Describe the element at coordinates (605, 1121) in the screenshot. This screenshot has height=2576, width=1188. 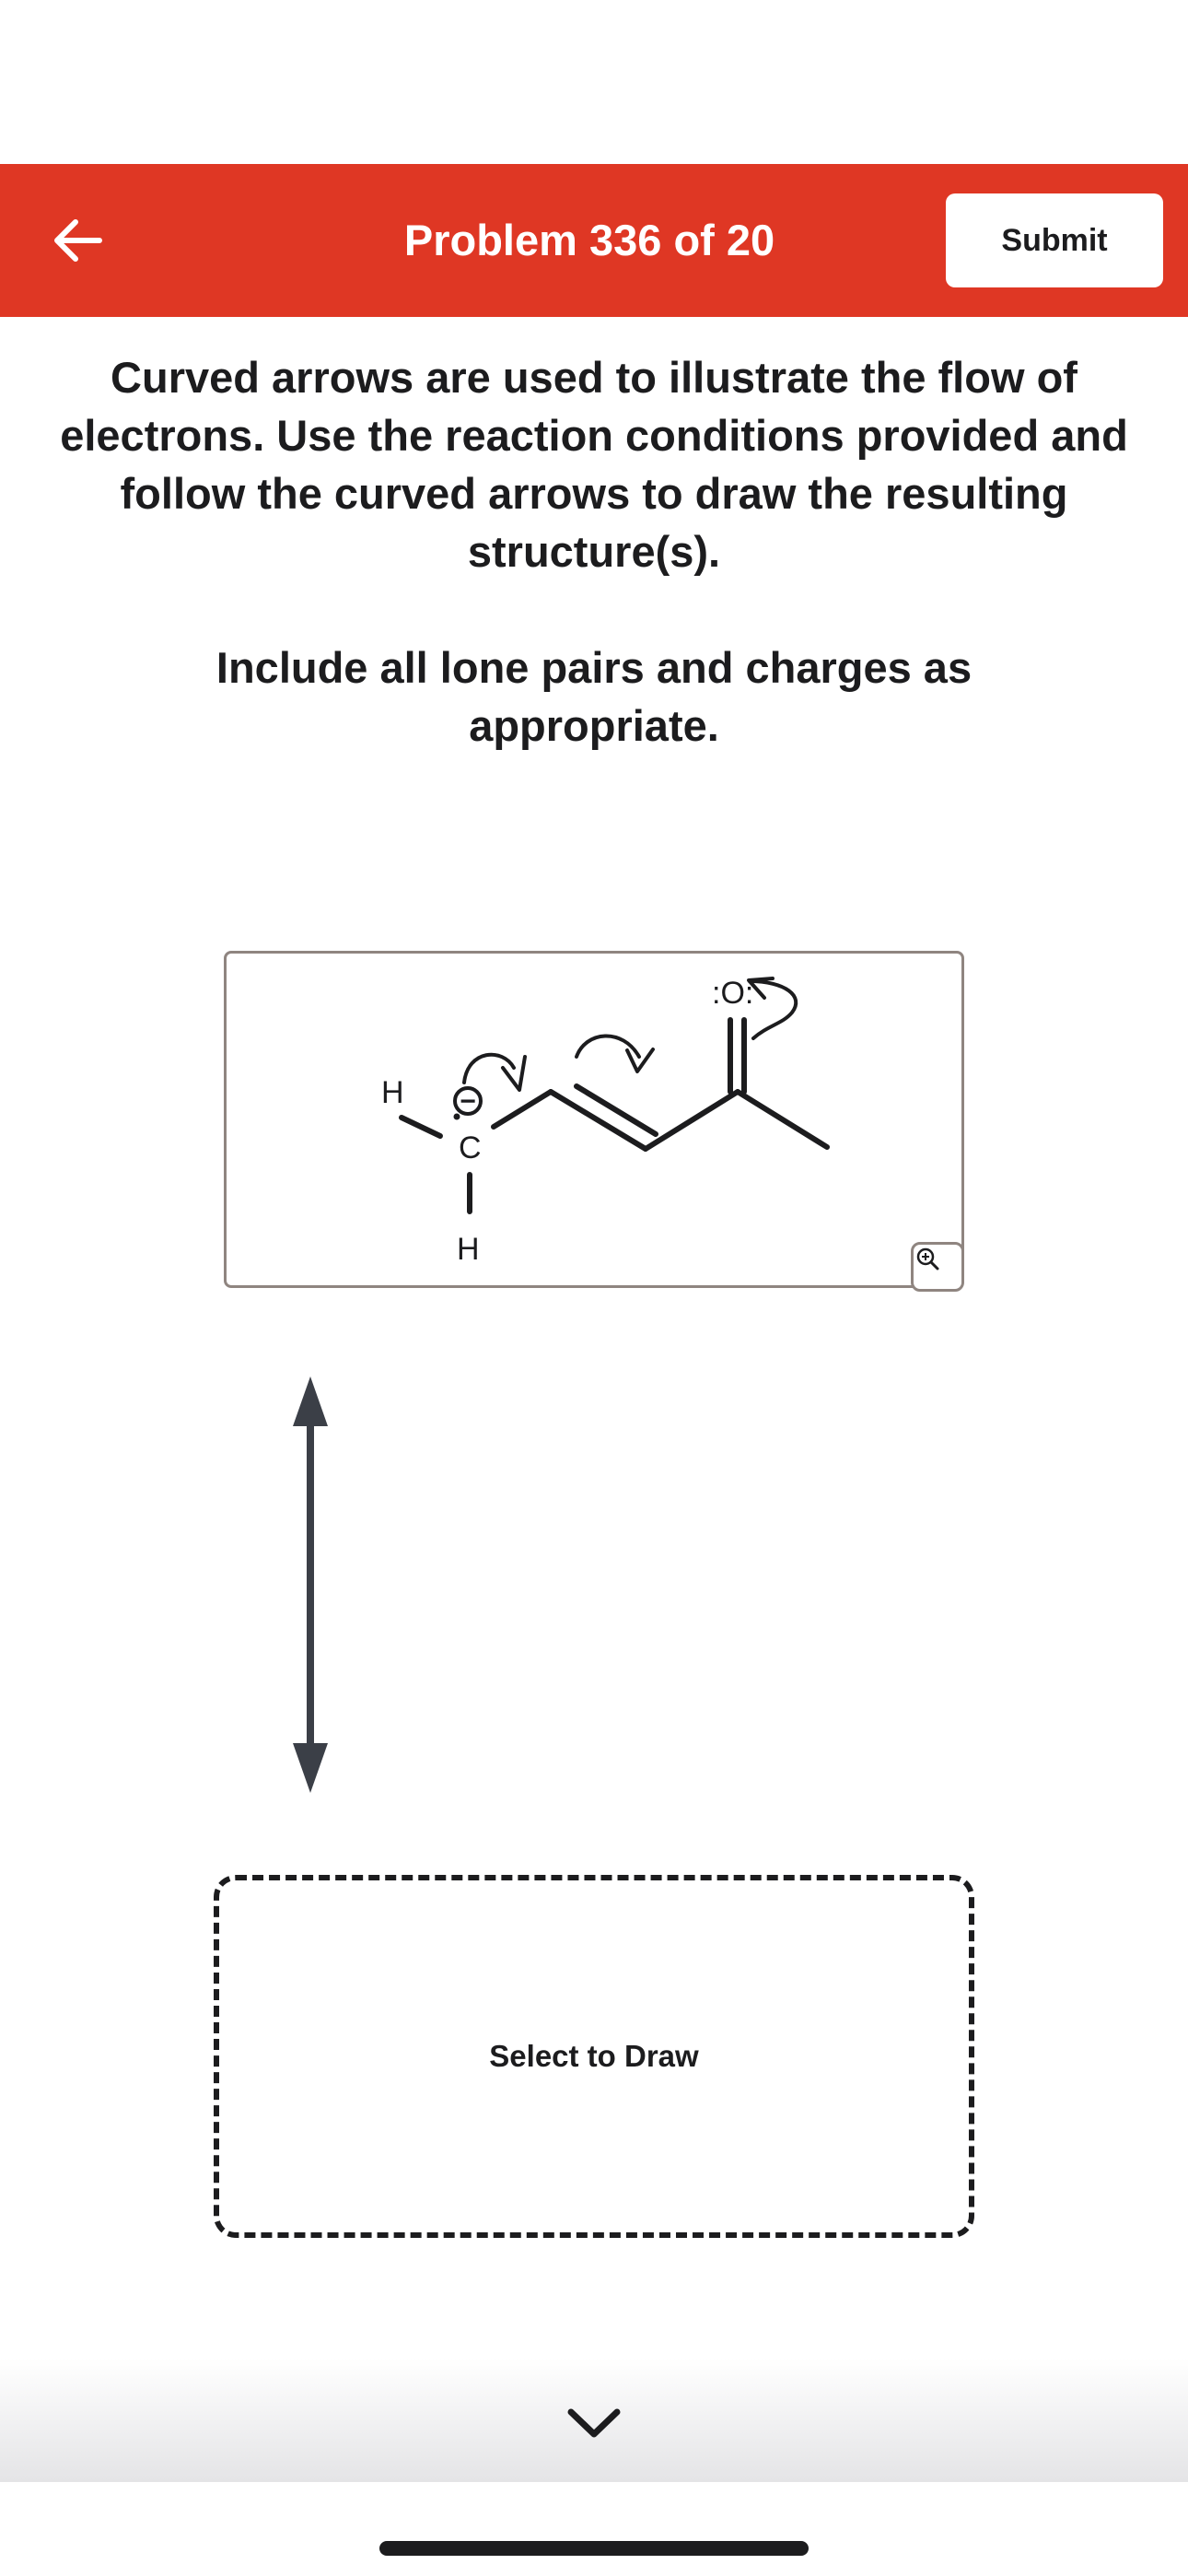
I see `reactant-structure: H C H :O: −` at that location.